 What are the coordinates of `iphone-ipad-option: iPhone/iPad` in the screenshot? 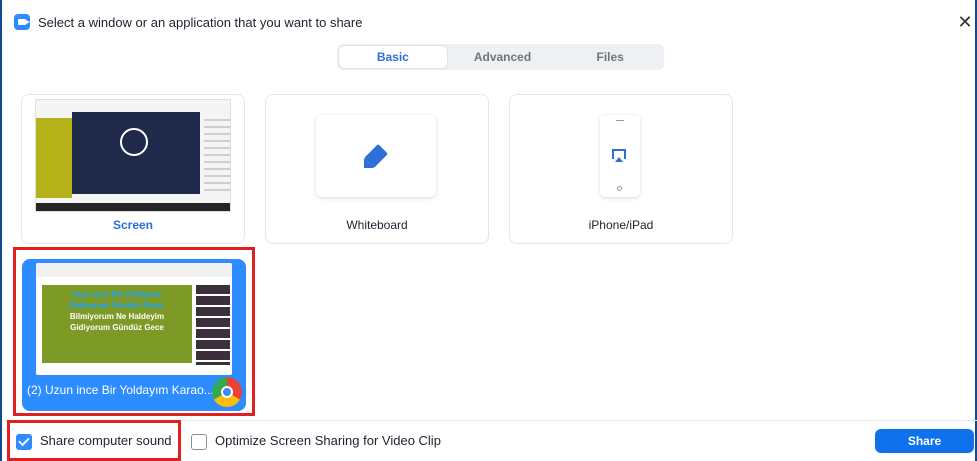 It's located at (621, 169).